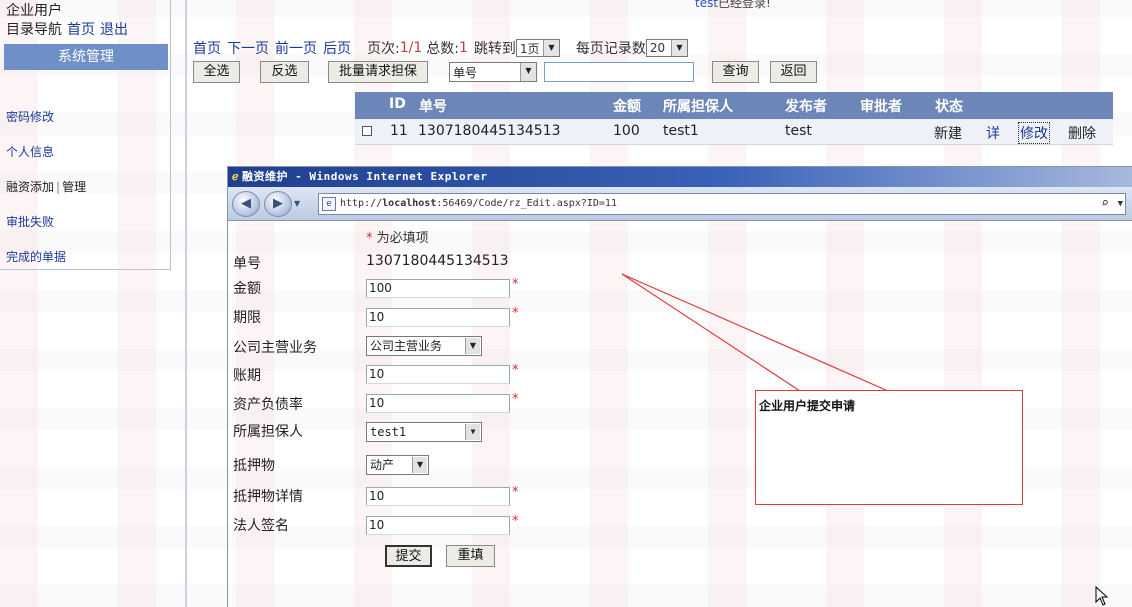 This screenshot has width=1132, height=607. What do you see at coordinates (889, 447) in the screenshot?
I see `annotation-callout: 企业用户提交申请` at bounding box center [889, 447].